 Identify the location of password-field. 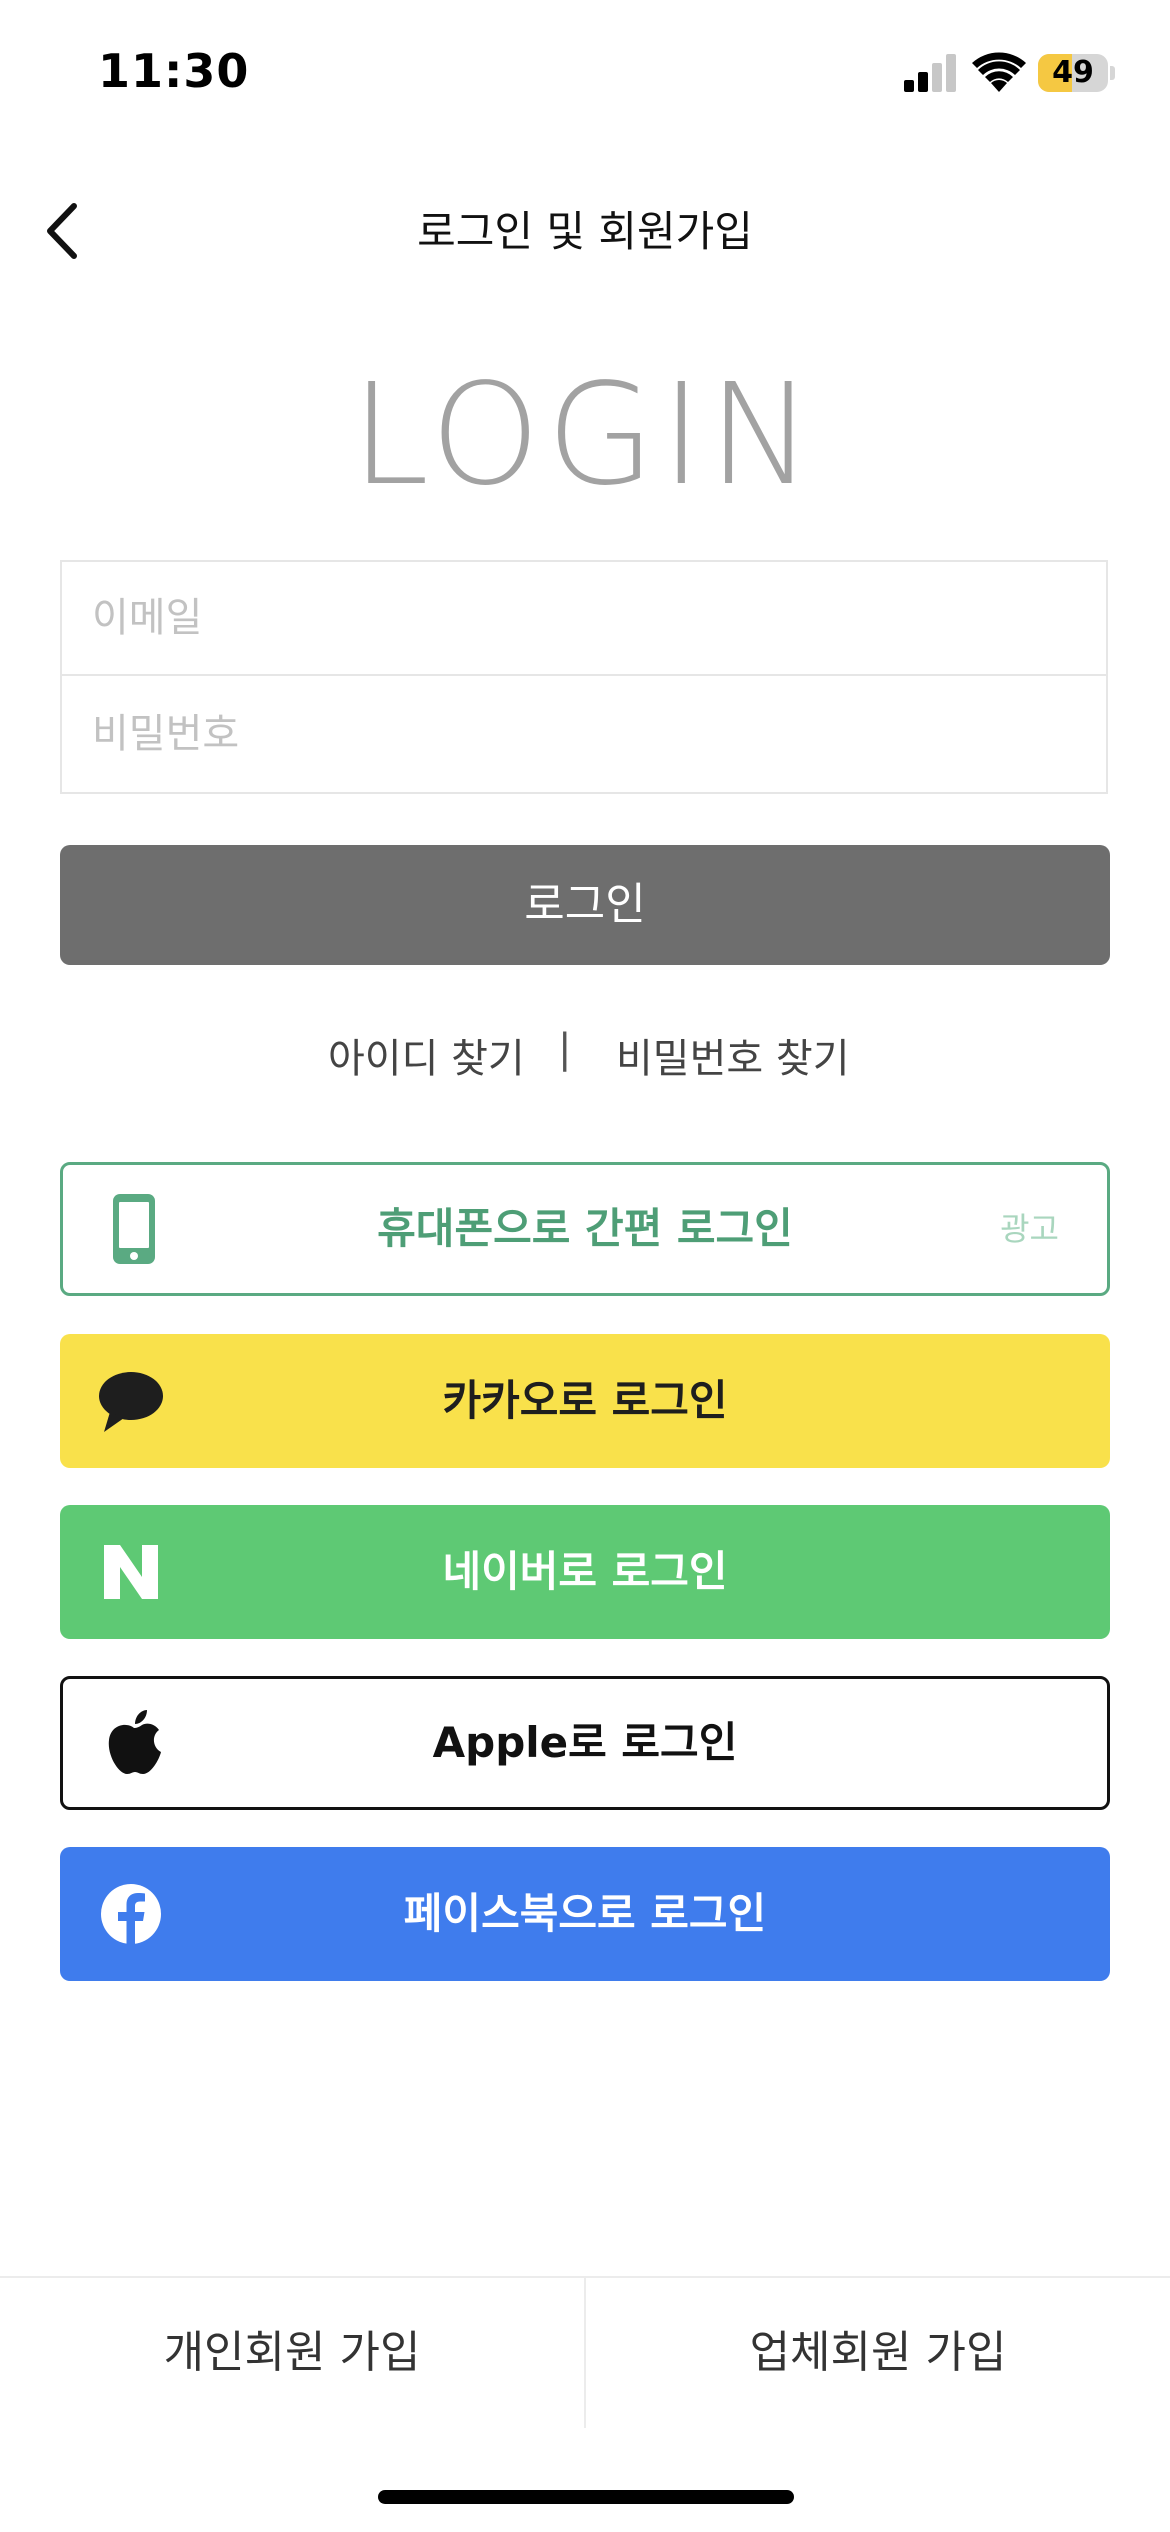
(584, 734).